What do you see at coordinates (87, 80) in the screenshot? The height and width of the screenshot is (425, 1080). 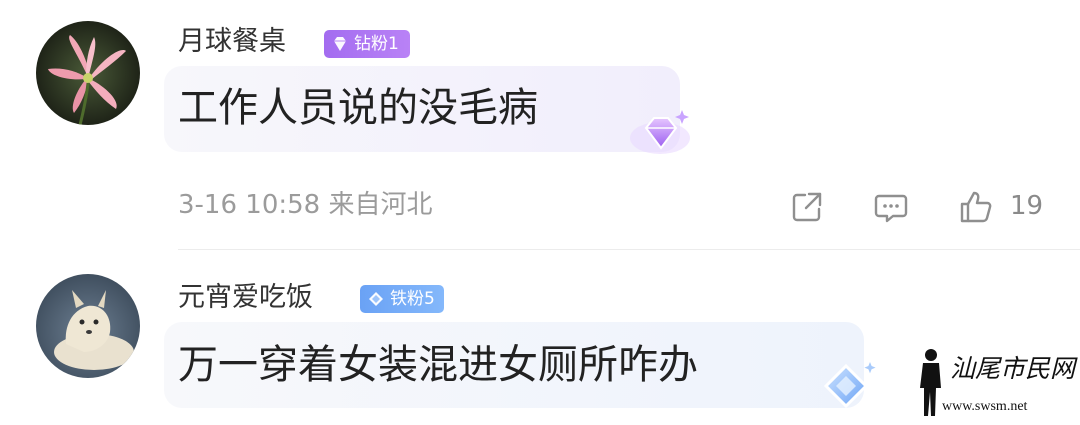 I see `lily-flower-icon` at bounding box center [87, 80].